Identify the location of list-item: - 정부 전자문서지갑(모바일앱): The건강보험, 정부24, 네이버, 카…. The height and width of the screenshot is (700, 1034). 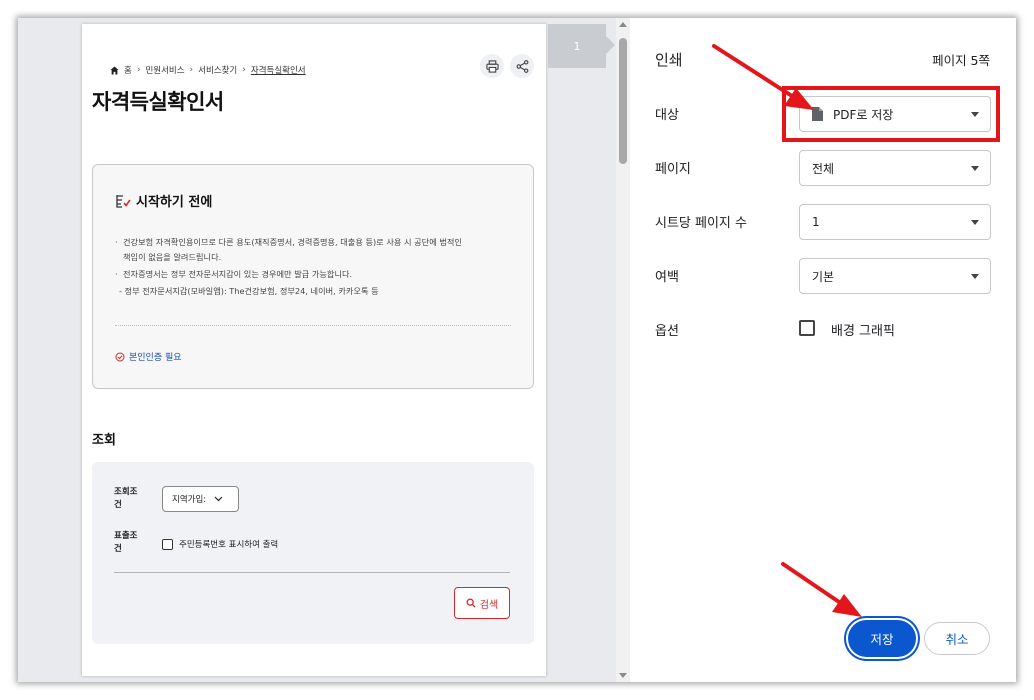
(317, 291).